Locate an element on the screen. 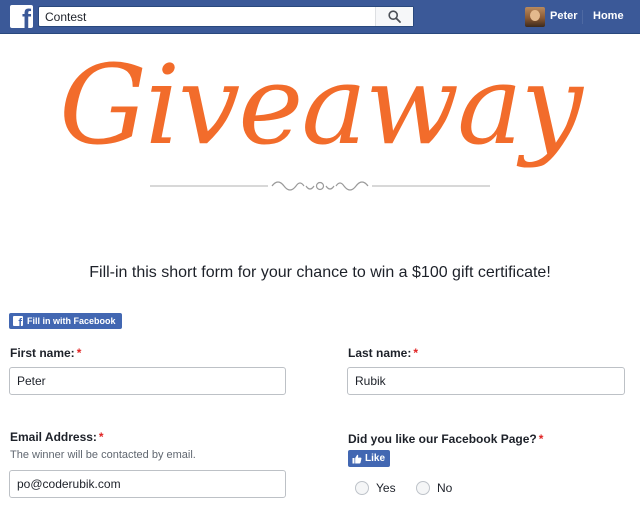  first-name-label-text: First name: is located at coordinates (42, 353).